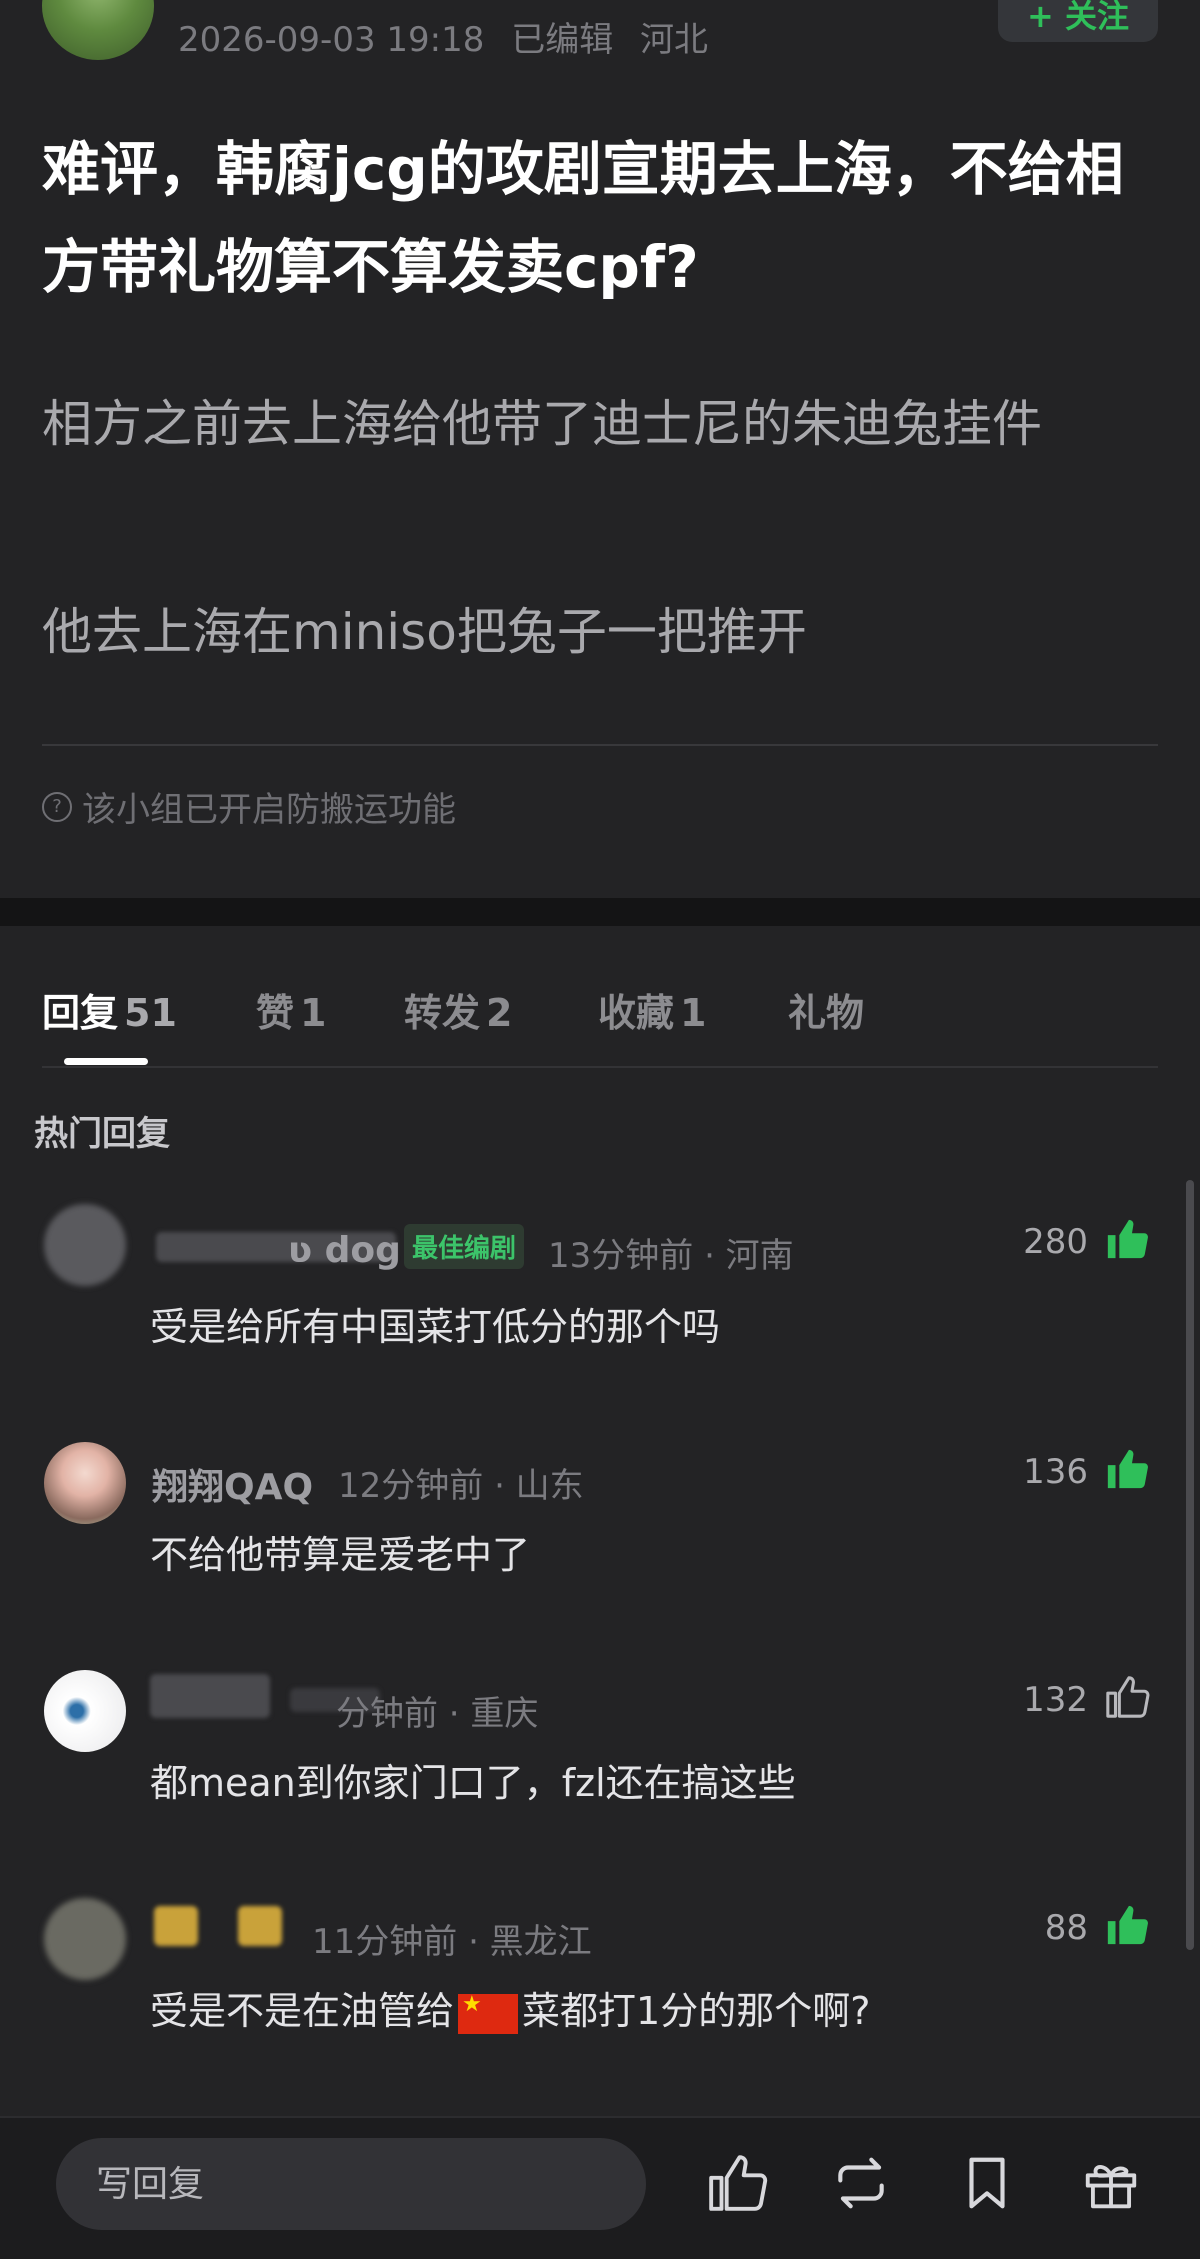 Image resolution: width=1200 pixels, height=2259 pixels. What do you see at coordinates (351, 2184) in the screenshot?
I see `reply-input` at bounding box center [351, 2184].